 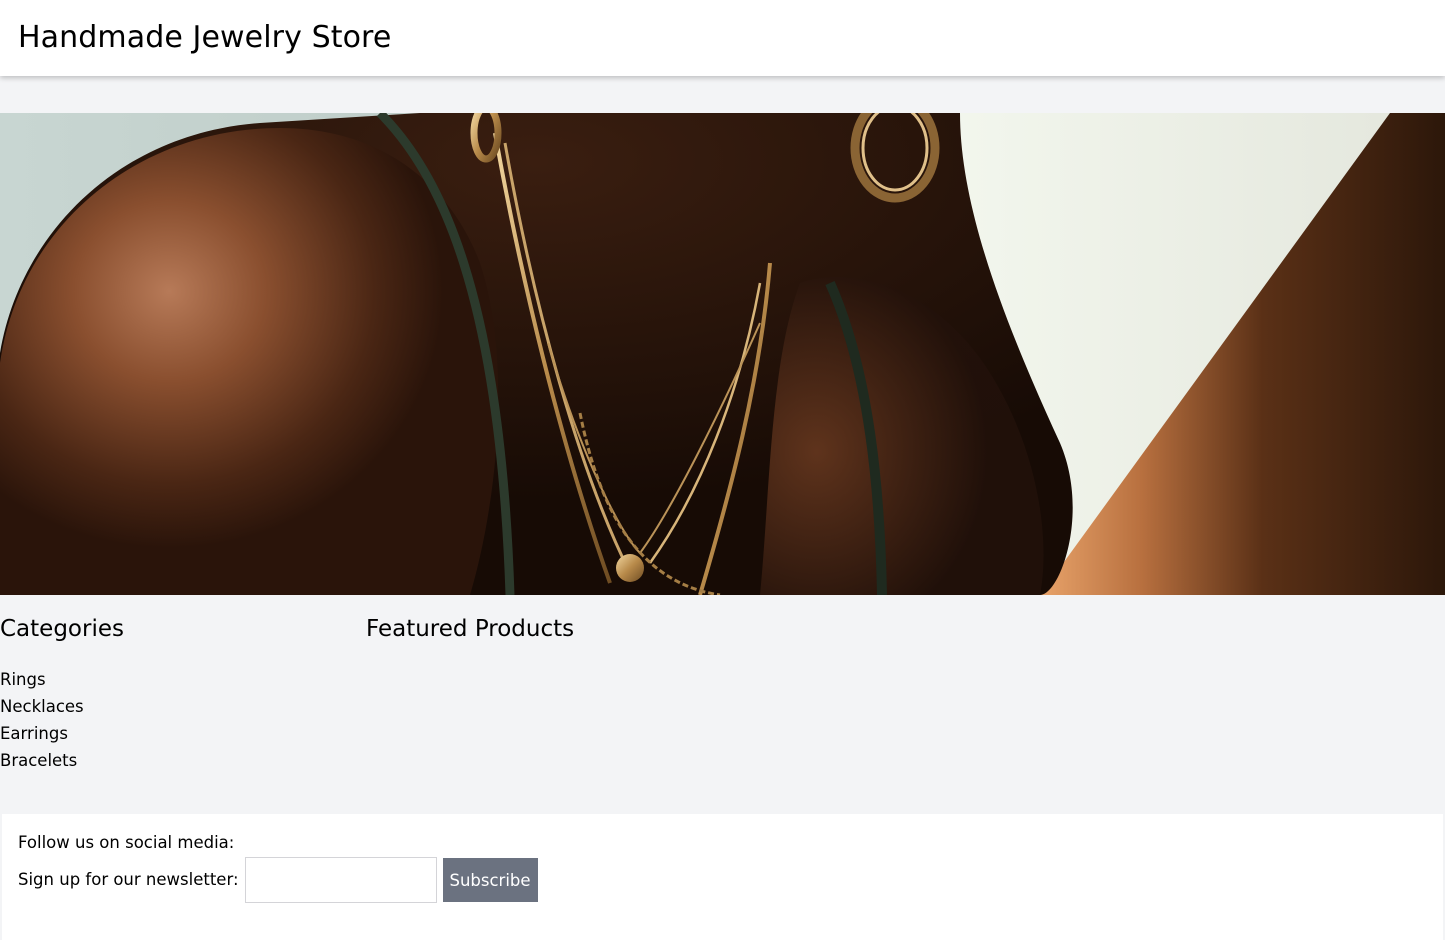 What do you see at coordinates (170, 733) in the screenshot?
I see `category-item-earrings: Earrings` at bounding box center [170, 733].